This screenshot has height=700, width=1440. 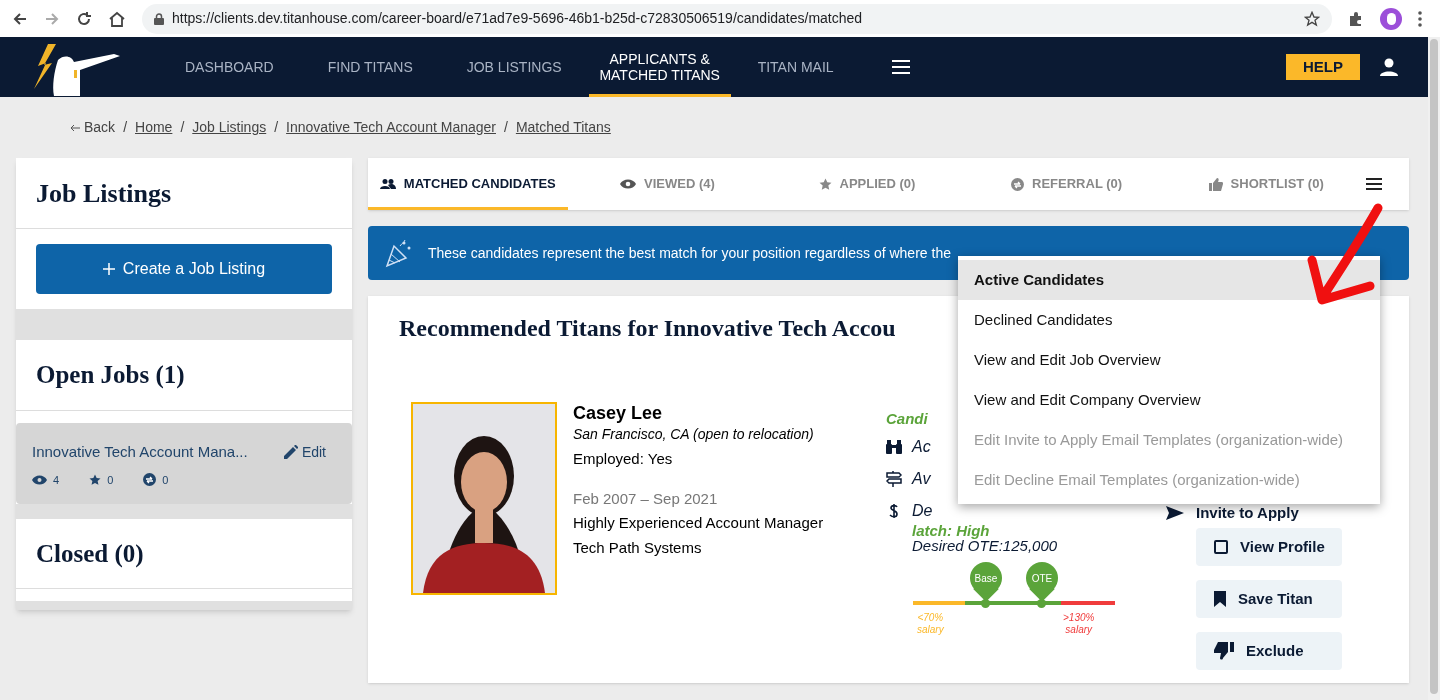 What do you see at coordinates (930, 623) in the screenshot?
I see `low-salary-label: <70% salary` at bounding box center [930, 623].